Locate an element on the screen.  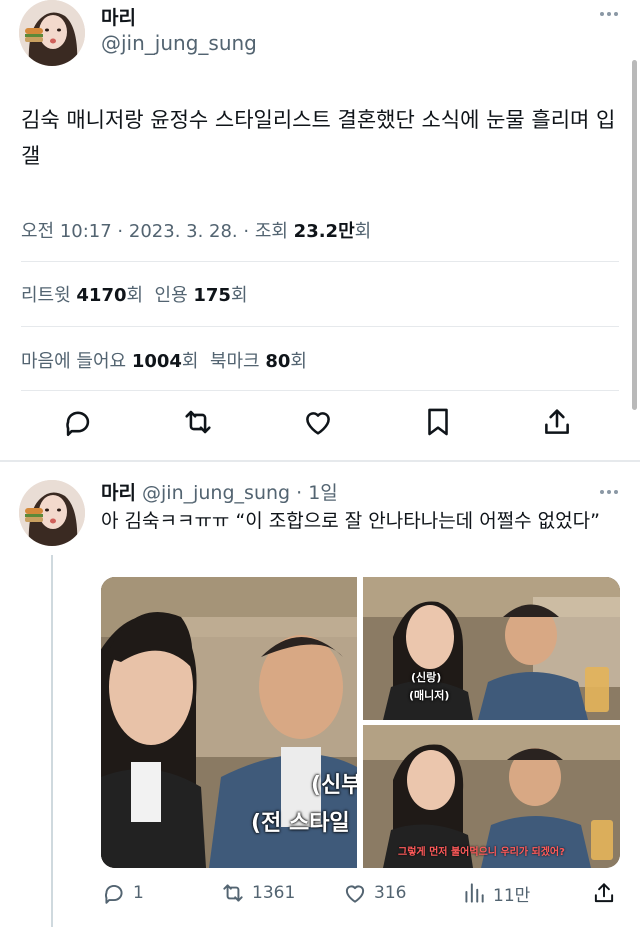
likes-count: 1004 is located at coordinates (156, 361).